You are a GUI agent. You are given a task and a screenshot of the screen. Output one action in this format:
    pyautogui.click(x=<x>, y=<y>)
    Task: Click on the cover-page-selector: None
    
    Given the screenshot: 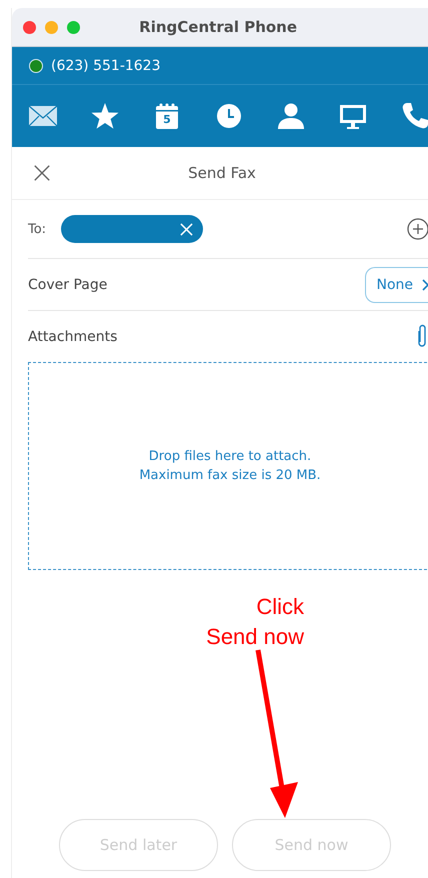 What is the action you would take?
    pyautogui.click(x=396, y=284)
    